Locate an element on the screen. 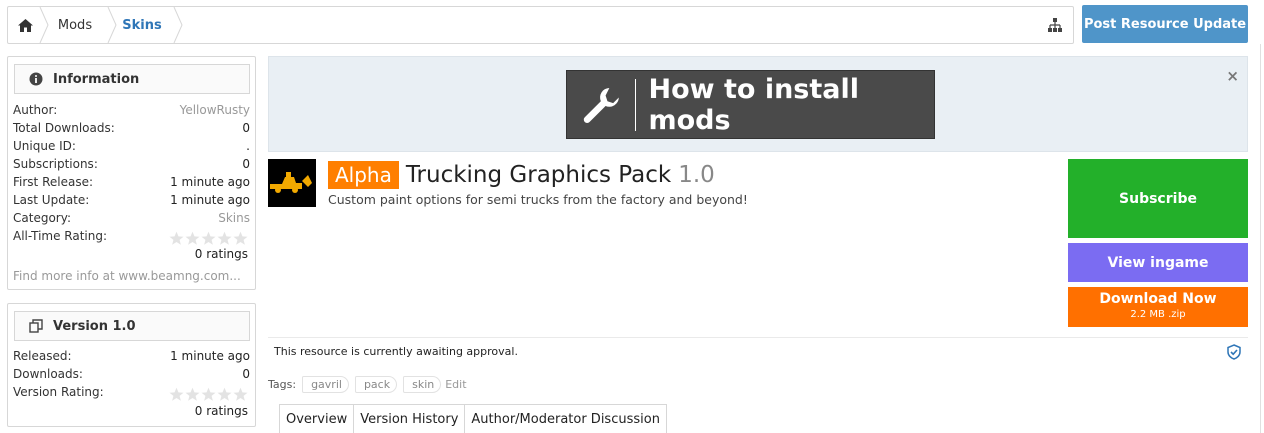  info-label: First Release: is located at coordinates (53, 182).